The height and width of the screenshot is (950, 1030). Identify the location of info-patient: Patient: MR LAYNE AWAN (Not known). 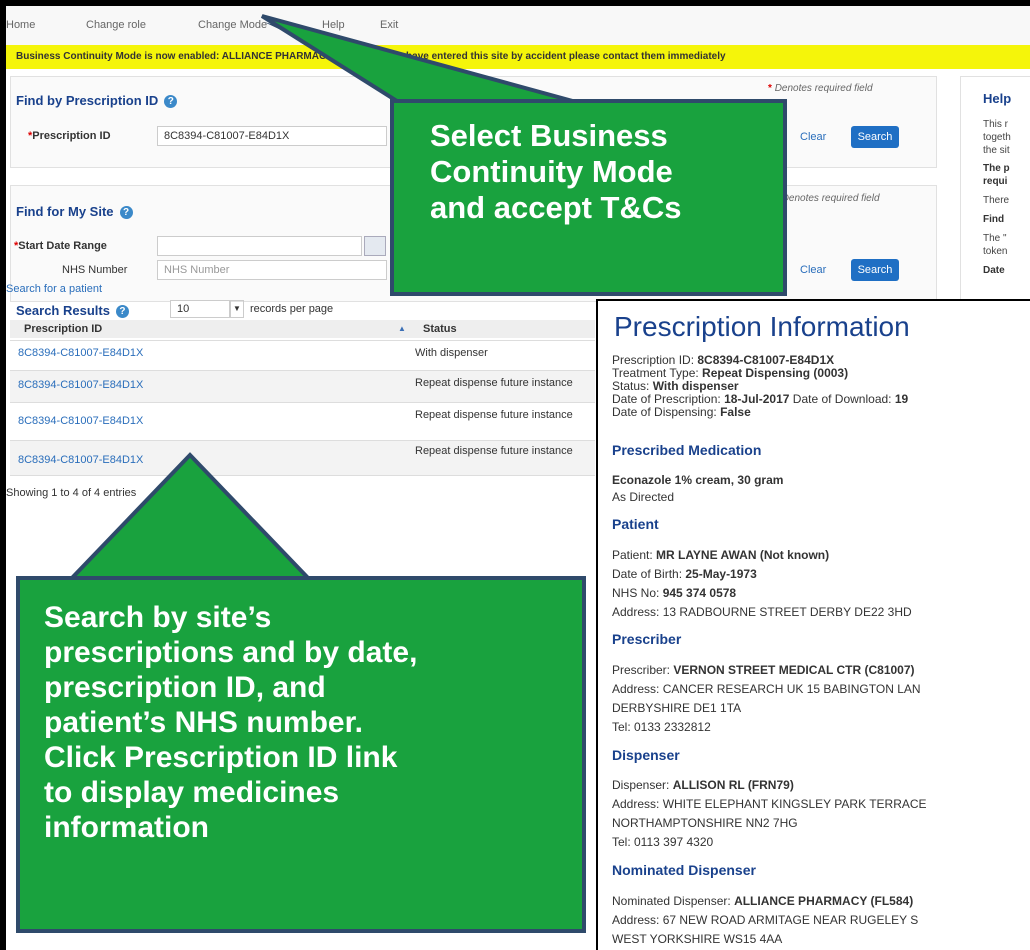
(720, 555).